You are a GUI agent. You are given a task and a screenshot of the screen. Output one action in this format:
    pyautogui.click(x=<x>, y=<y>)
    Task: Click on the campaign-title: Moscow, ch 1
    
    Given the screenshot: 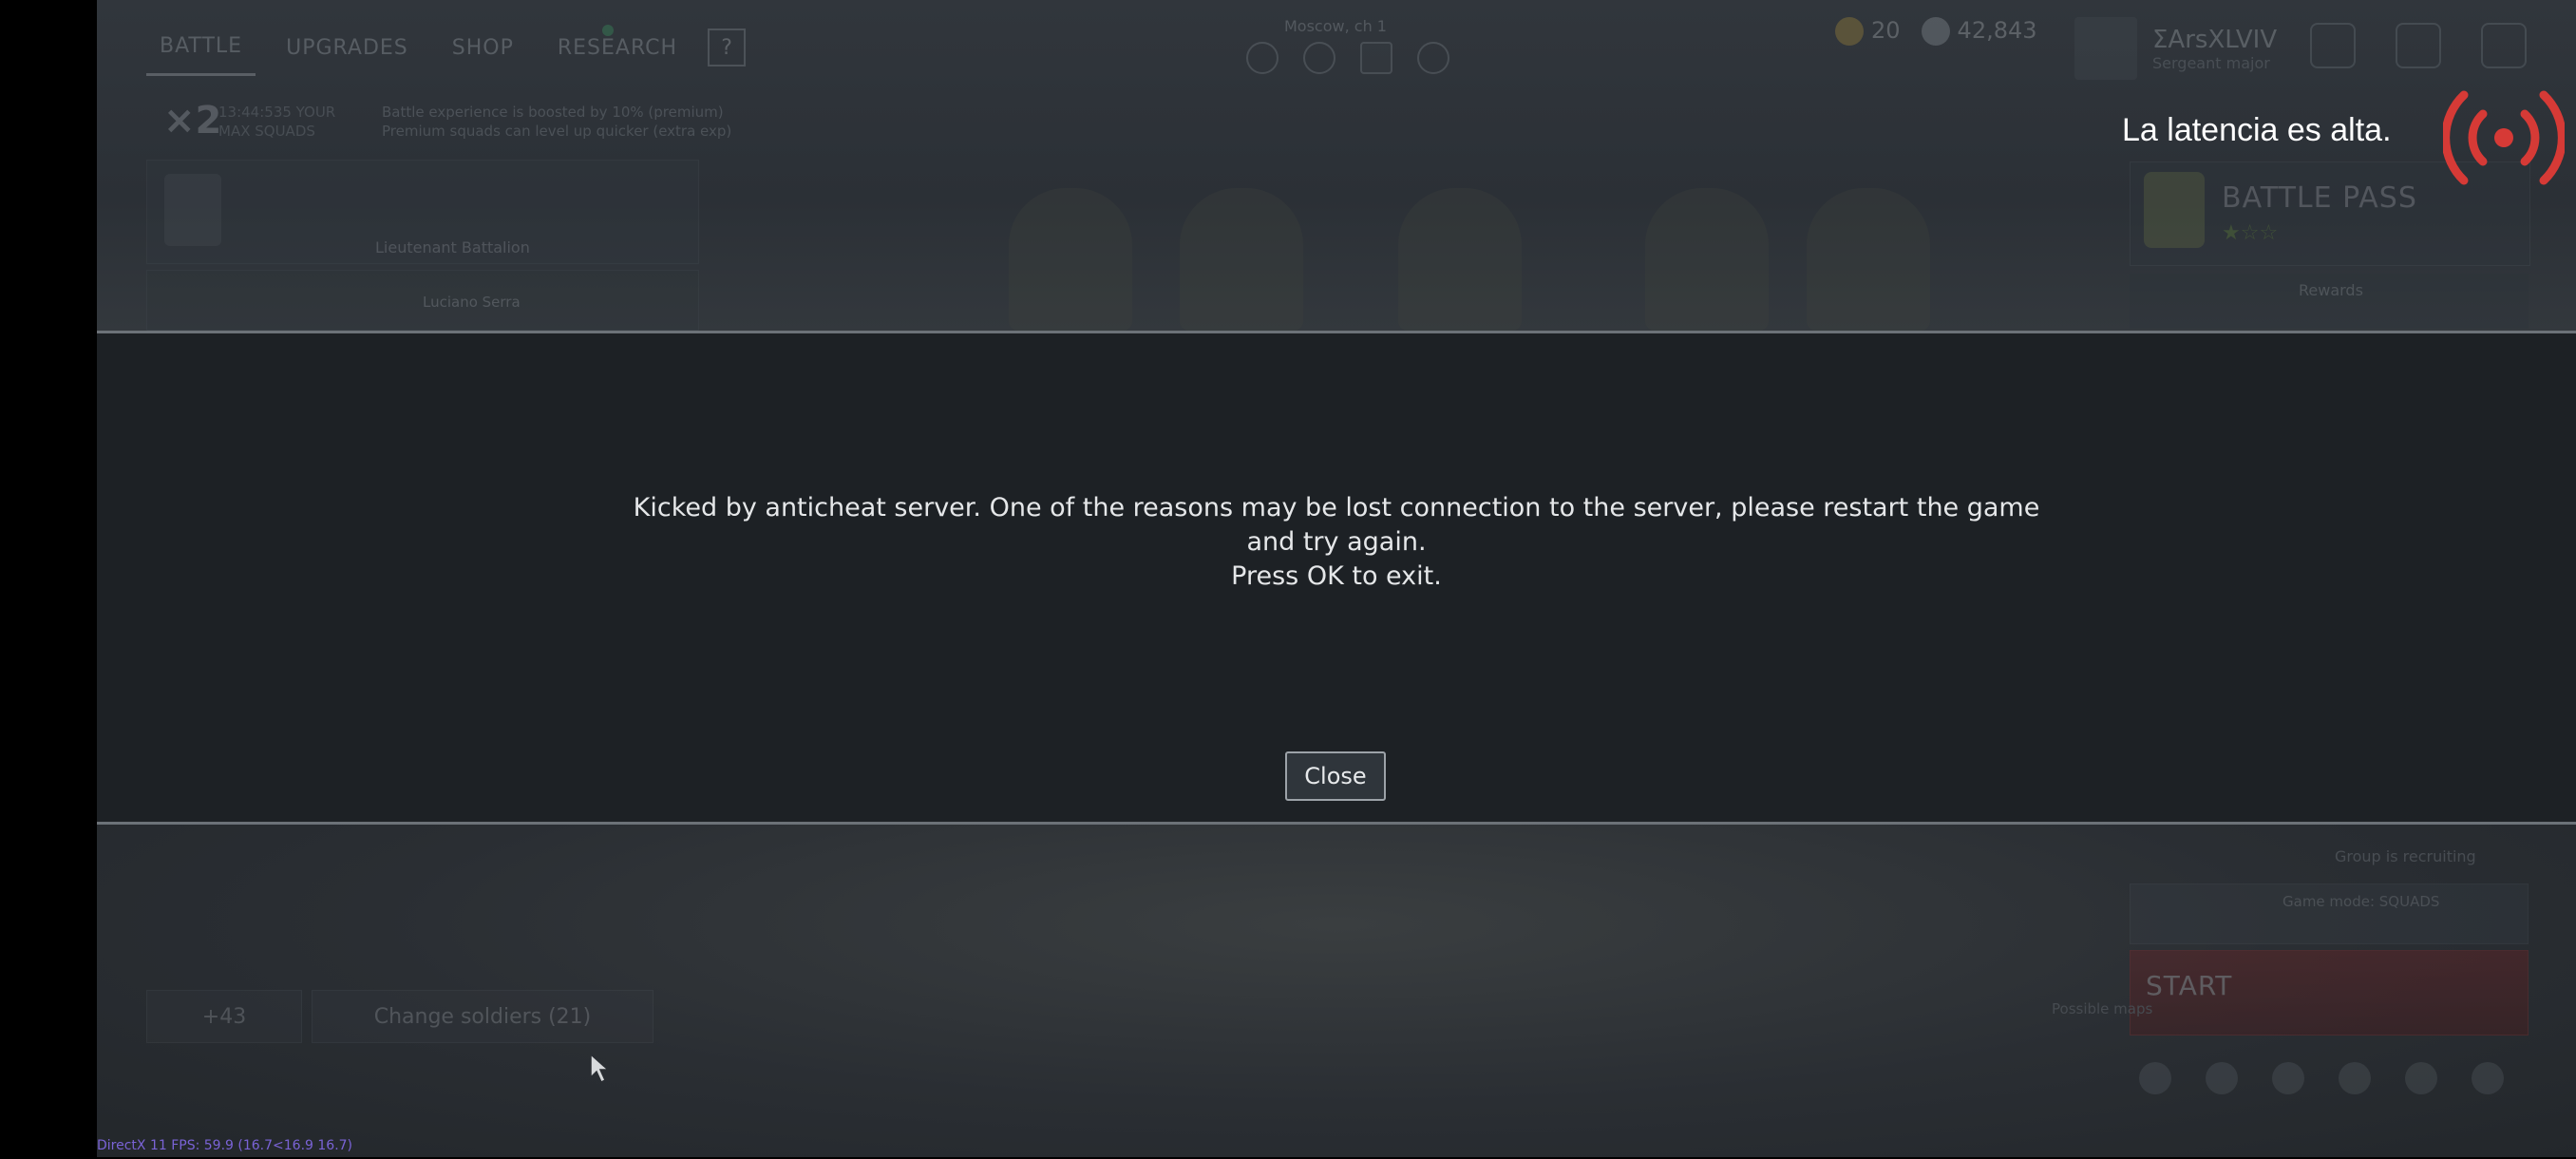 What is the action you would take?
    pyautogui.click(x=1335, y=26)
    